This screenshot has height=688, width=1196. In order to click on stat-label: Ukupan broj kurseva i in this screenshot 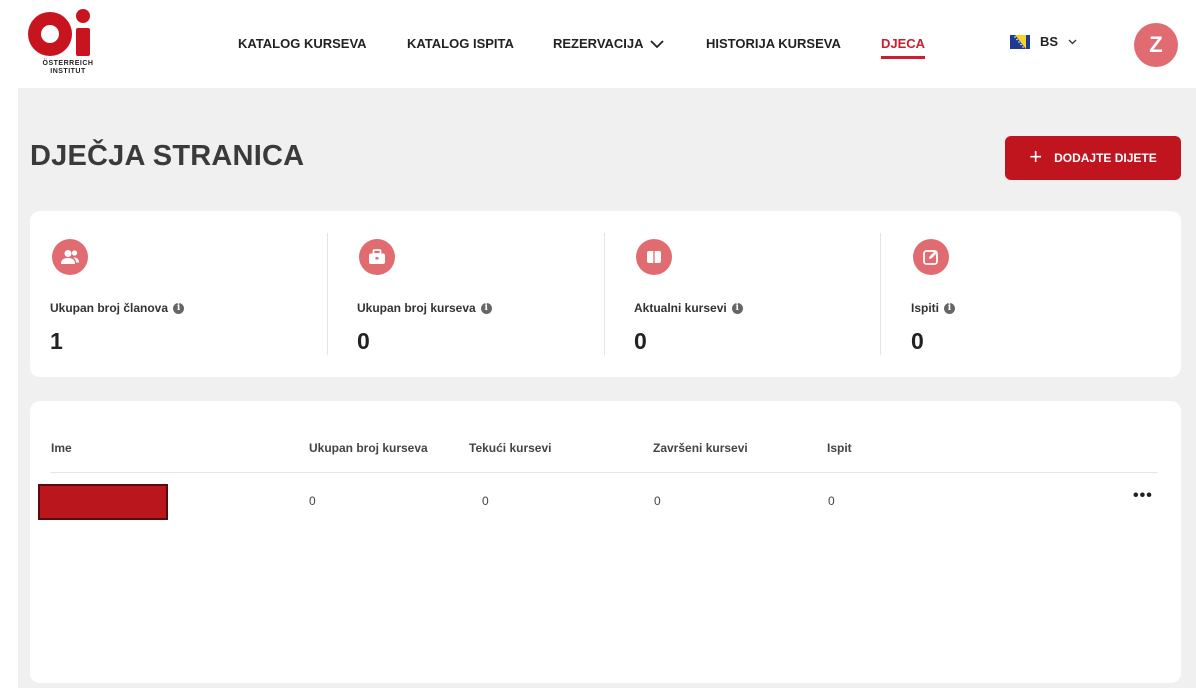, I will do `click(424, 308)`.